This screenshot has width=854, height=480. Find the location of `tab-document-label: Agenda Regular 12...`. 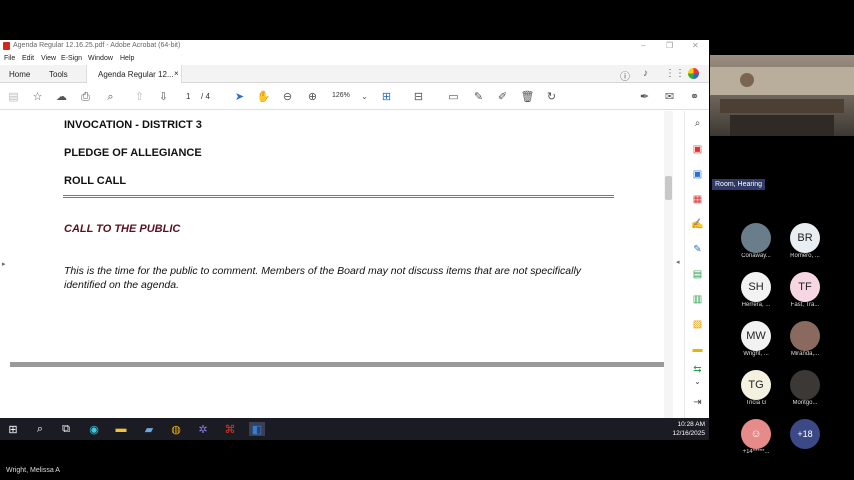

tab-document-label: Agenda Regular 12... is located at coordinates (136, 74).